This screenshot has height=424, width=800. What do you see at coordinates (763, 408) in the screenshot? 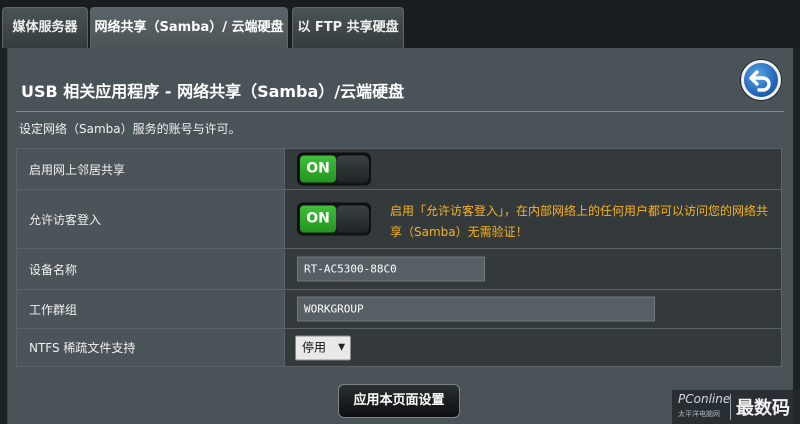
I see `watermark-brand: 最数码` at bounding box center [763, 408].